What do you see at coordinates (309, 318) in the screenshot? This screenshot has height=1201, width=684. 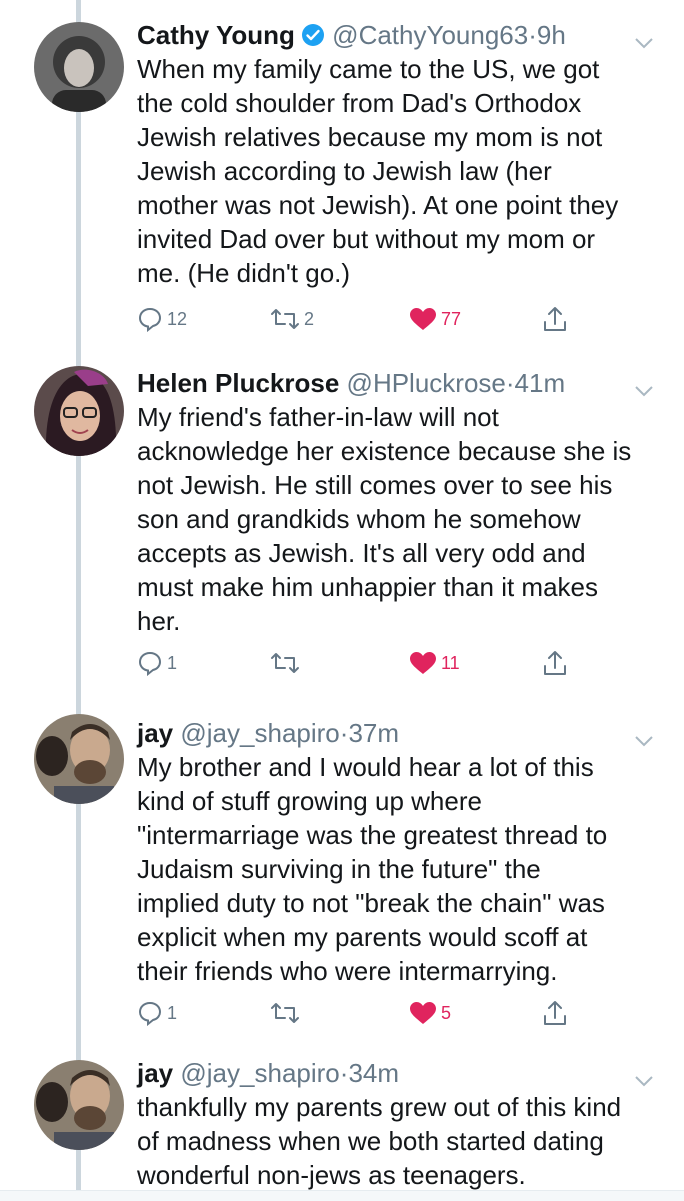 I see `retweet-count: 2` at bounding box center [309, 318].